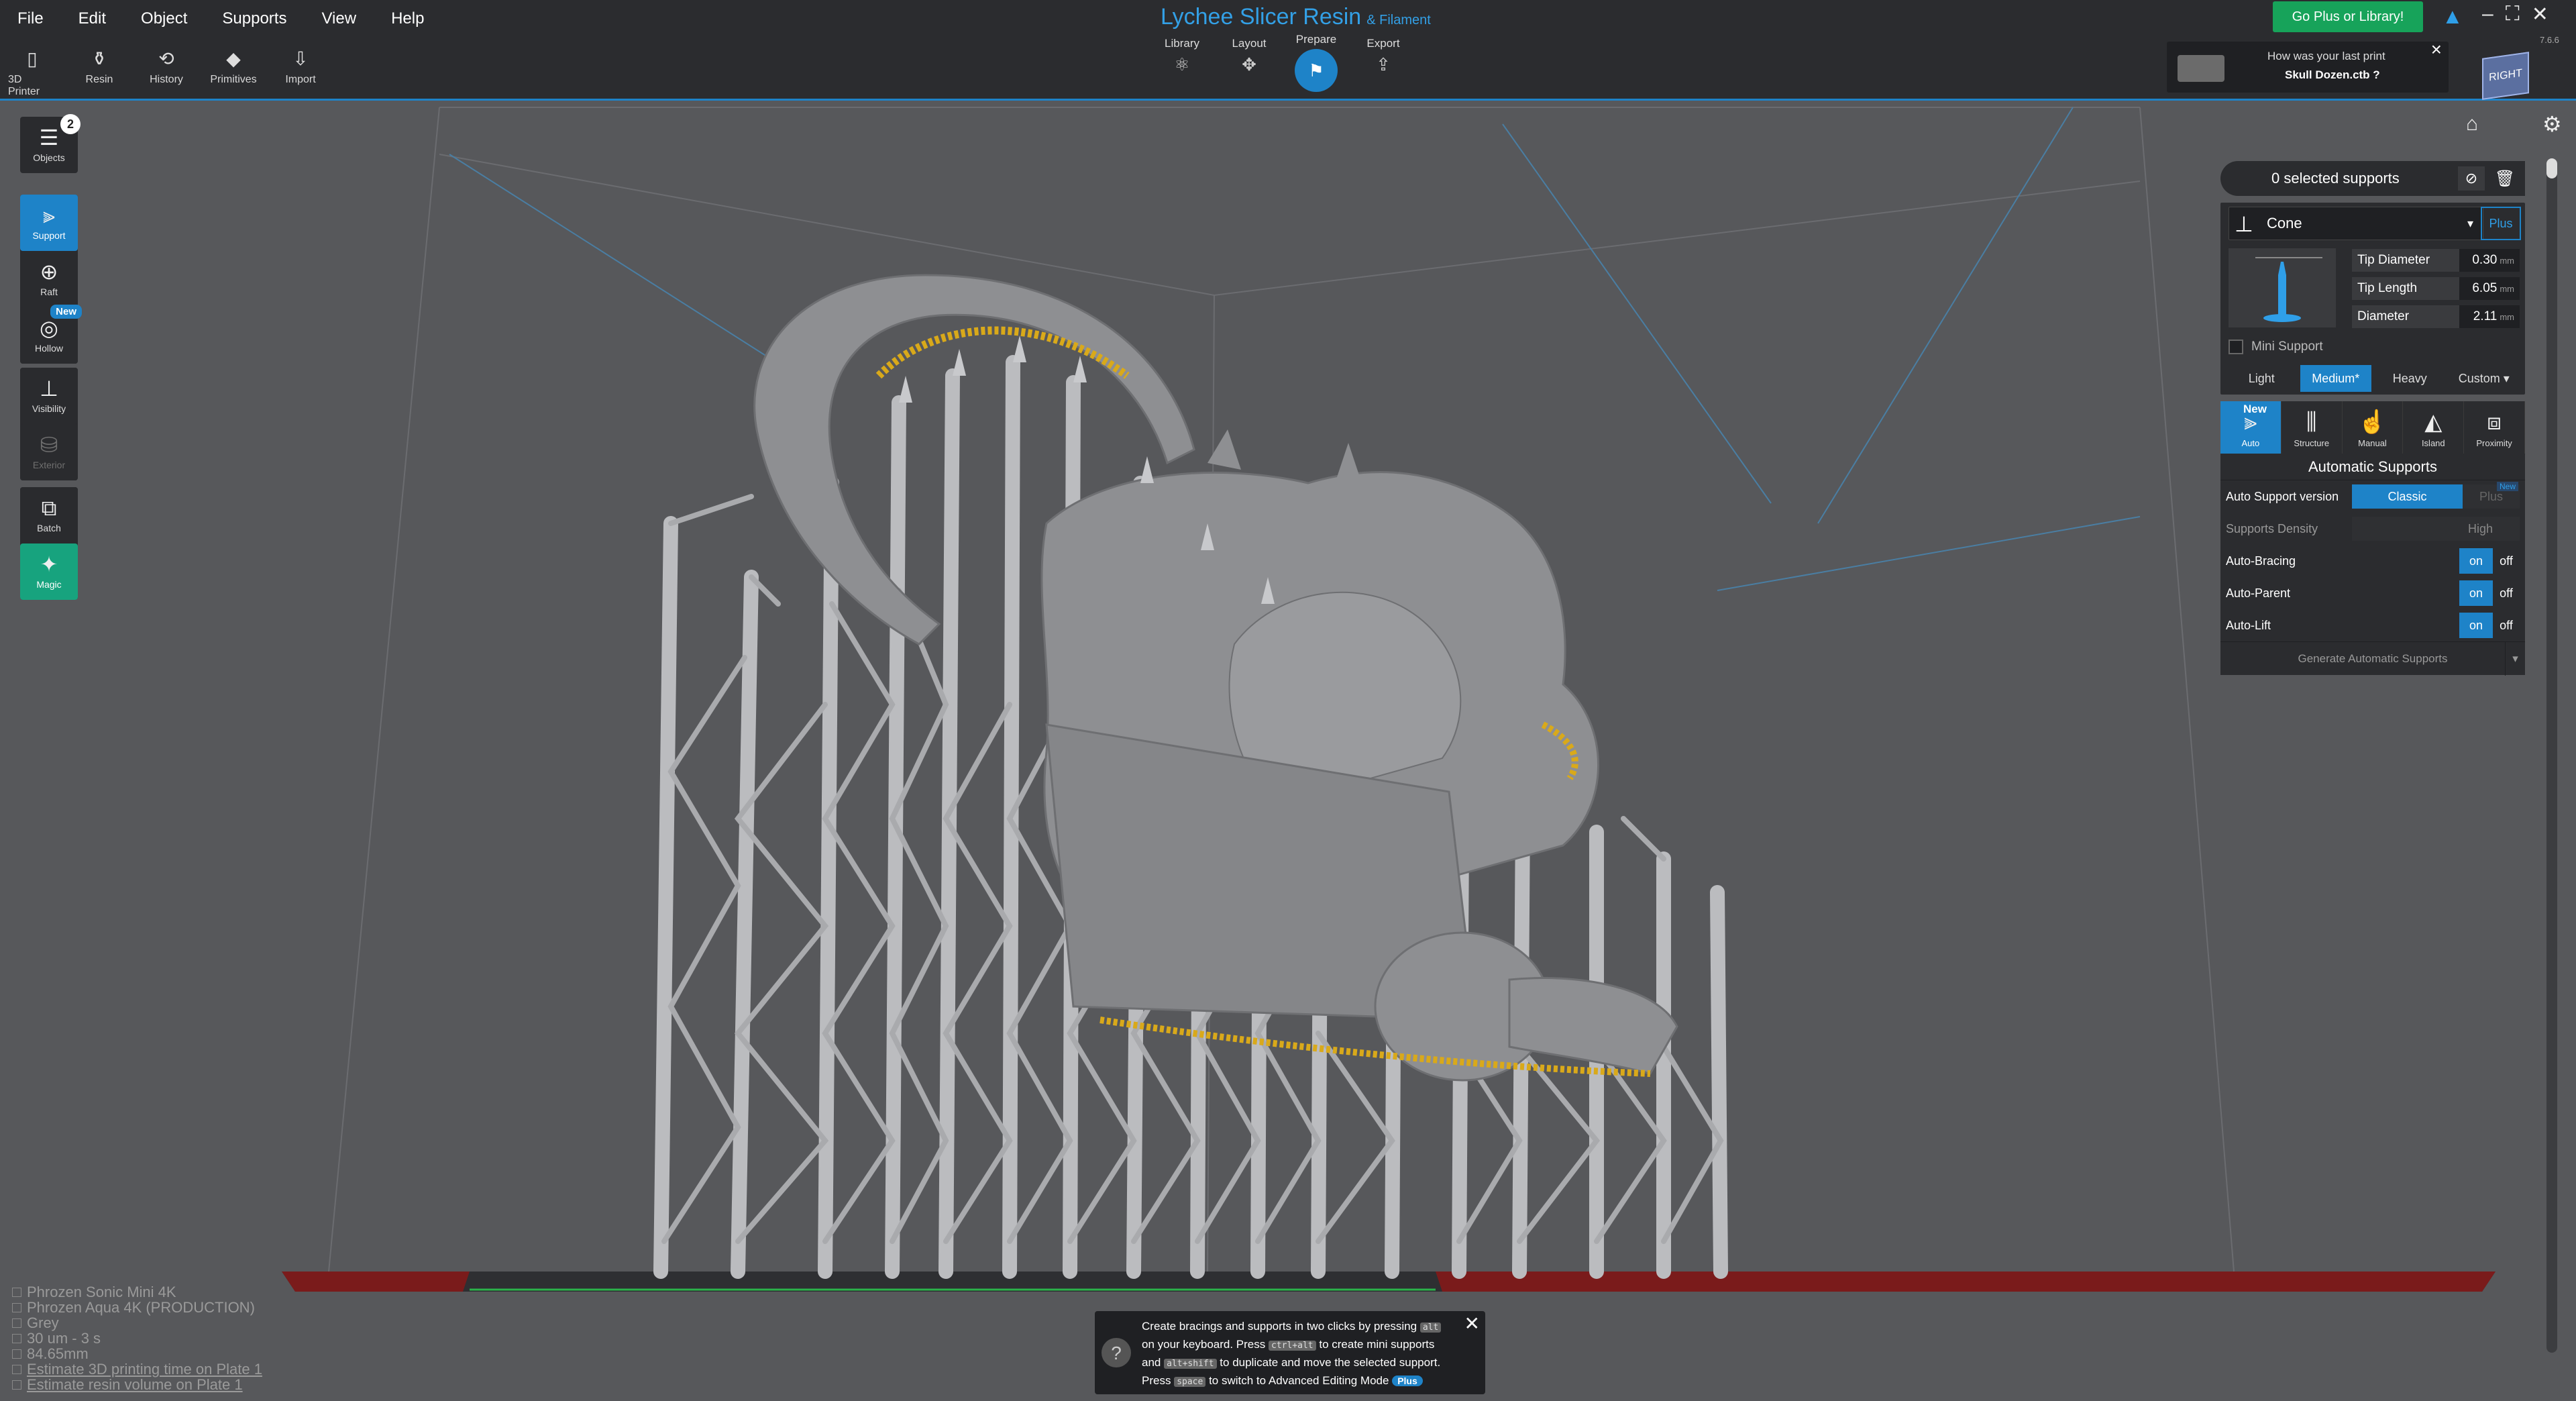  I want to click on objects-button: ☰ Objects 2, so click(50, 143).